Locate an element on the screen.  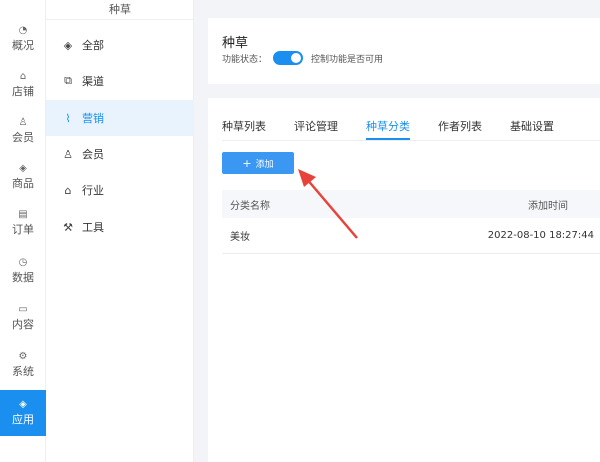
nav-item-label: 订单 is located at coordinates (23, 229).